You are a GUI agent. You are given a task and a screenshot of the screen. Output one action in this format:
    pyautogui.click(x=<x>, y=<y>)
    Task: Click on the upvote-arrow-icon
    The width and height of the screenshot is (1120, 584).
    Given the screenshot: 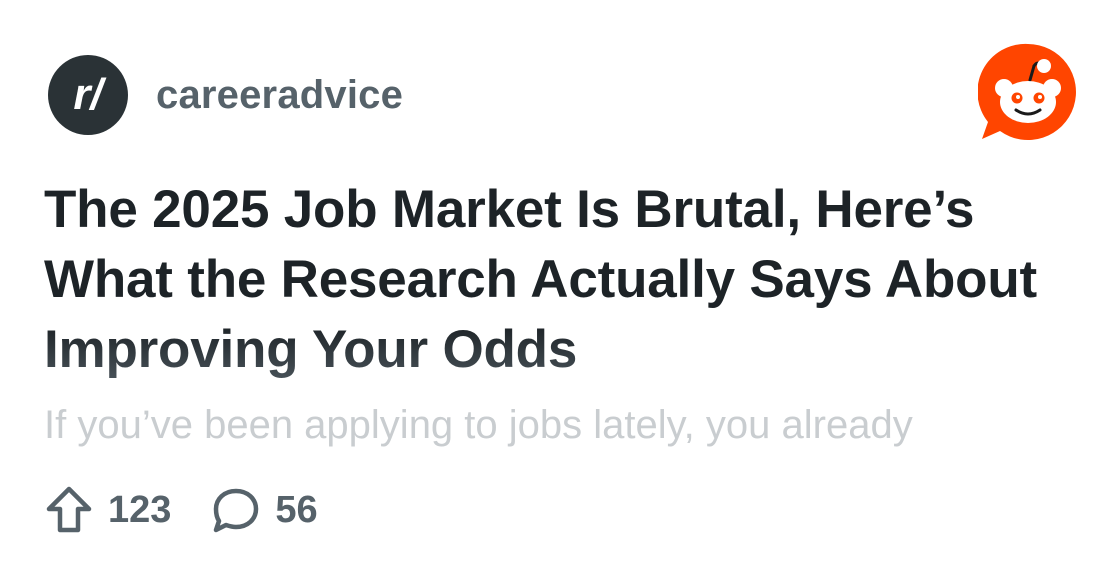 What is the action you would take?
    pyautogui.click(x=69, y=510)
    